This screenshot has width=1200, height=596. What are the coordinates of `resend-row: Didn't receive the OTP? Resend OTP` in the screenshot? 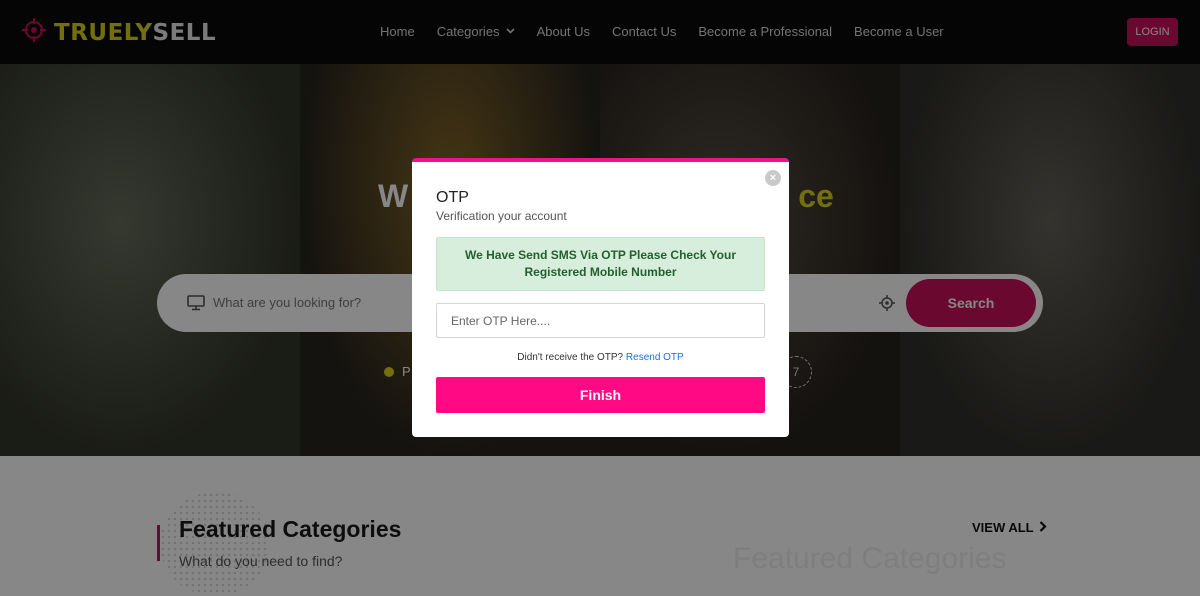 It's located at (600, 357).